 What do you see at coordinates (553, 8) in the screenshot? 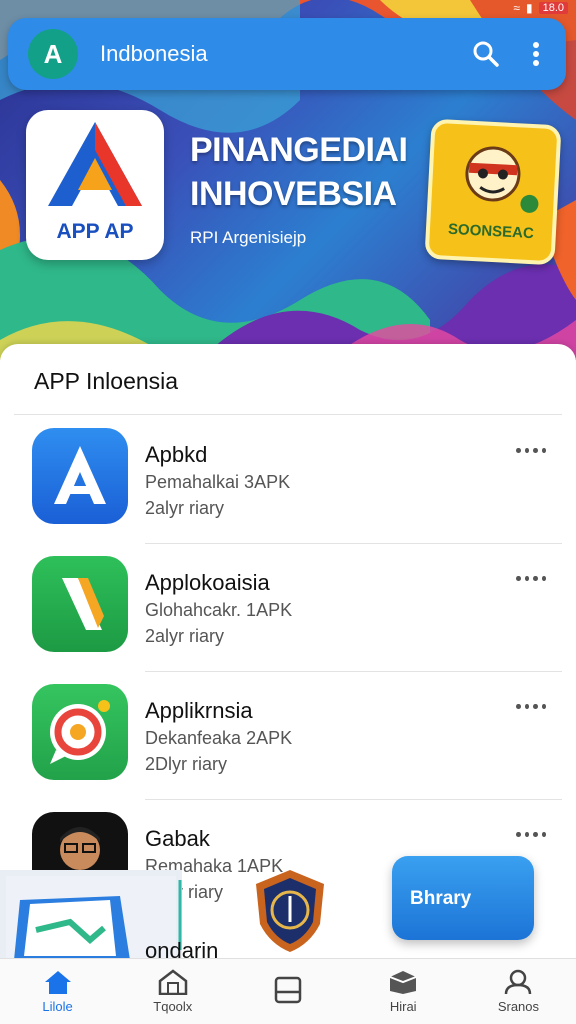
I see `battery-indicator: 18.0` at bounding box center [553, 8].